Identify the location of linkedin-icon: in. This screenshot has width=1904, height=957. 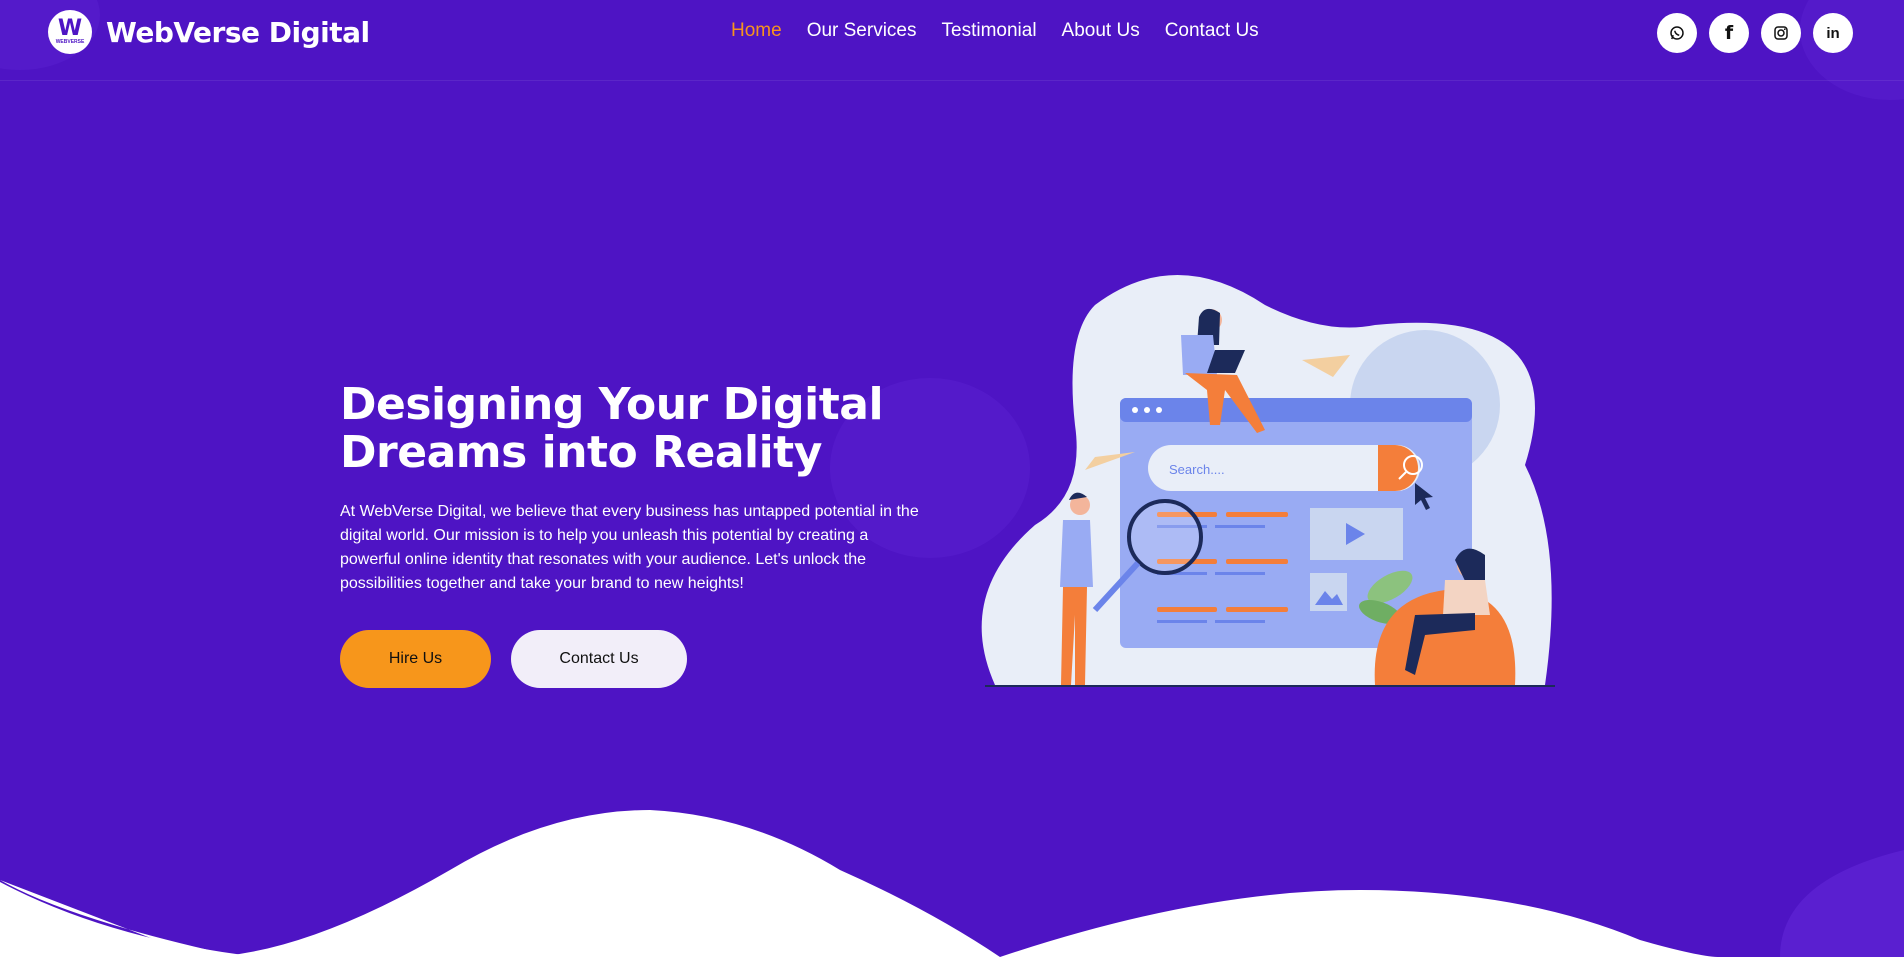
(1833, 33).